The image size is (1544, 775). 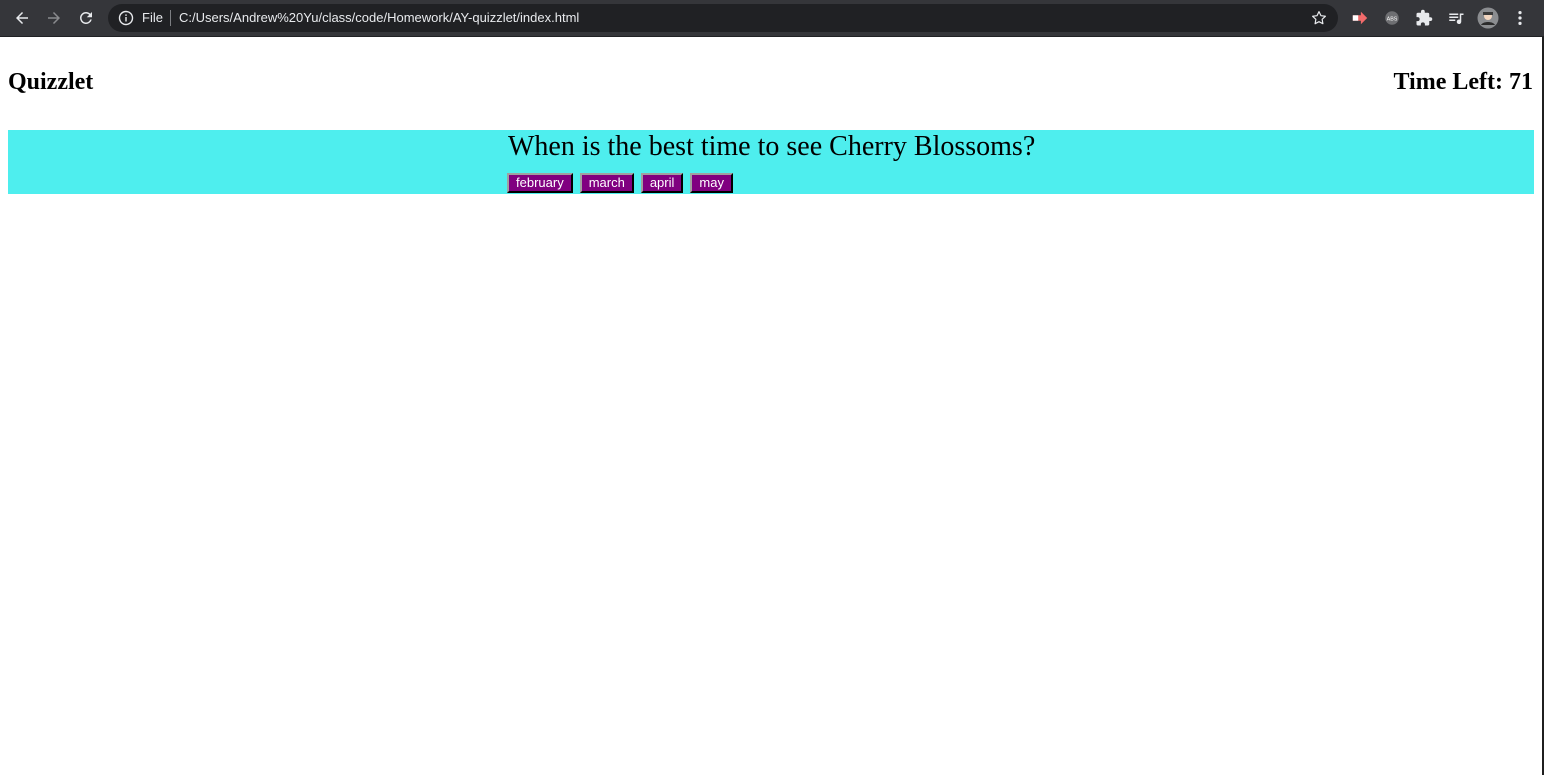 What do you see at coordinates (1520, 18) in the screenshot?
I see `menu-dots-icon` at bounding box center [1520, 18].